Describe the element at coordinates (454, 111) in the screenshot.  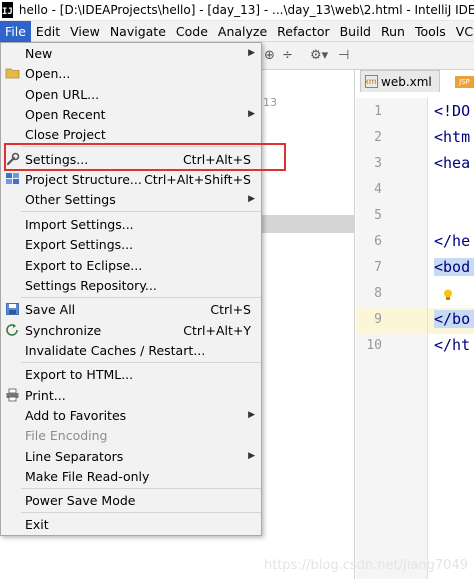
I see `code-line: <!DO` at that location.